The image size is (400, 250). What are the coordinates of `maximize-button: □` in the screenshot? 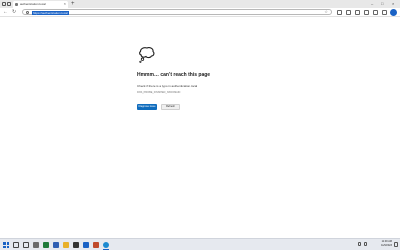 It's located at (382, 3).